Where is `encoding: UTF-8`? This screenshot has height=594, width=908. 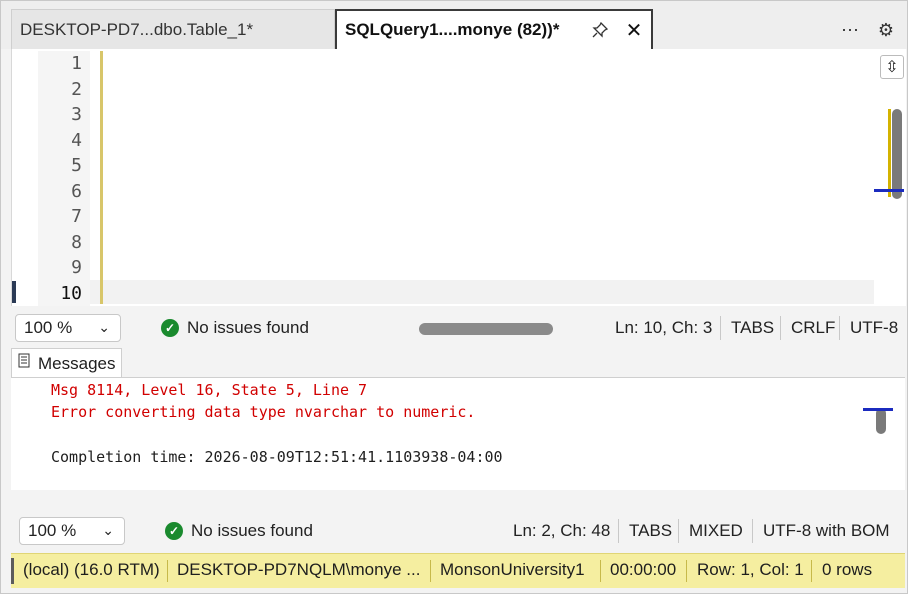 encoding: UTF-8 is located at coordinates (874, 328).